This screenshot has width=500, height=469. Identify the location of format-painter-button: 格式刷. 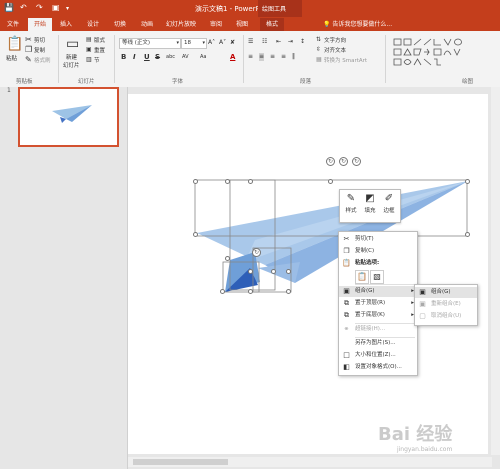
(42, 60).